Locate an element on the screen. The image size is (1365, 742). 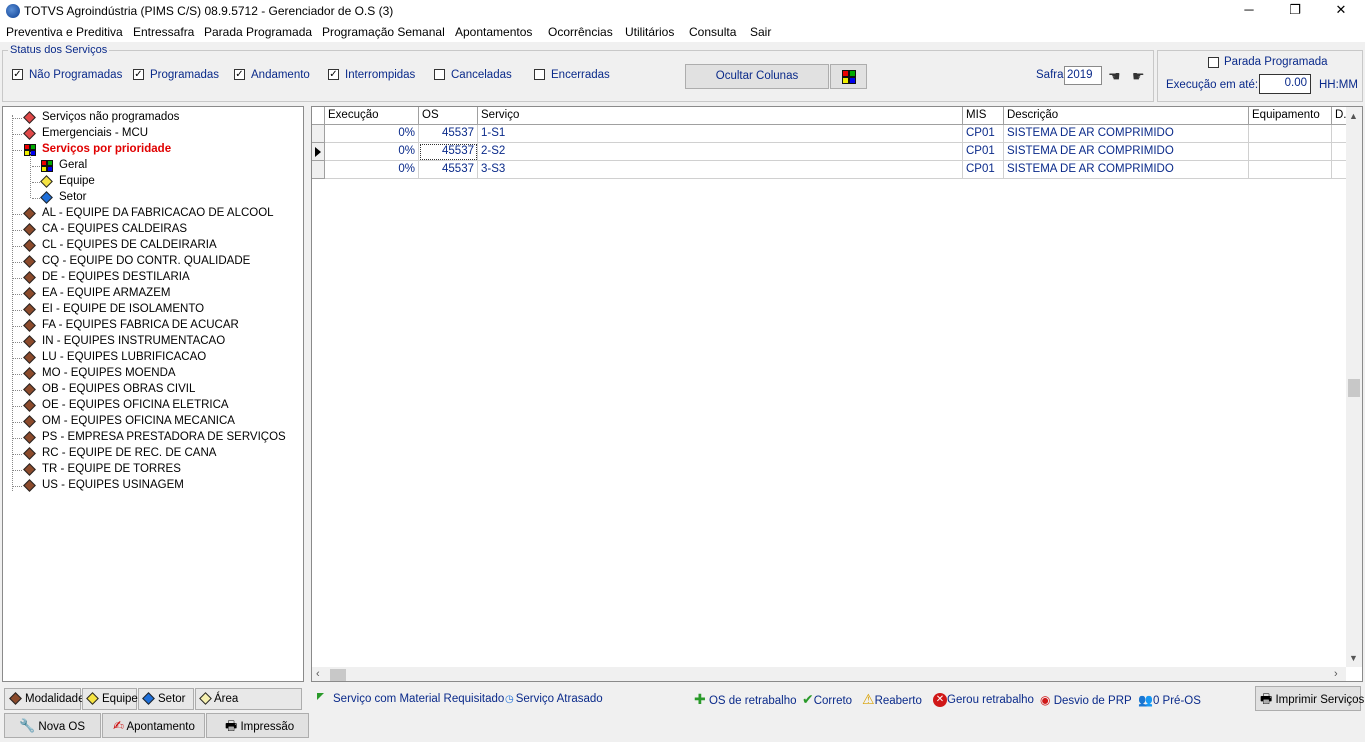
legend-gerou: ✕ Gerou retrabalho is located at coordinates (983, 700).